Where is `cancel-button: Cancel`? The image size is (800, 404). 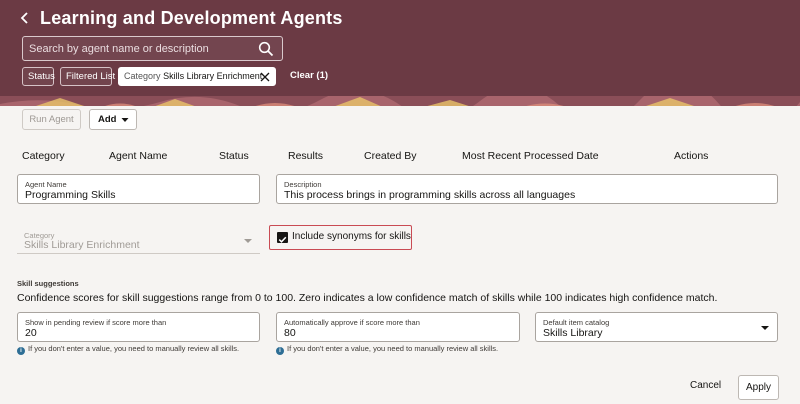
cancel-button: Cancel is located at coordinates (705, 385).